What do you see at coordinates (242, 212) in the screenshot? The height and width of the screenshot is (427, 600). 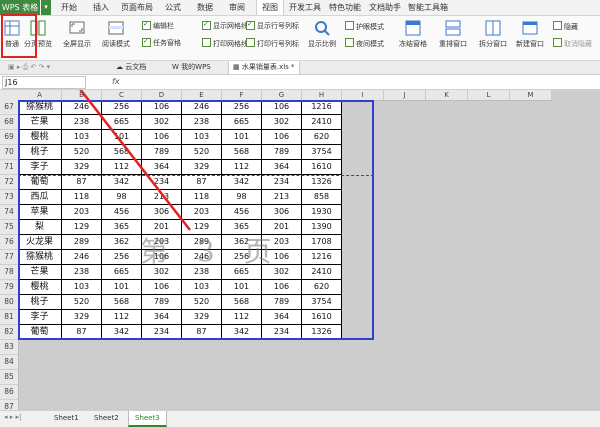 I see `table-cell: 456` at bounding box center [242, 212].